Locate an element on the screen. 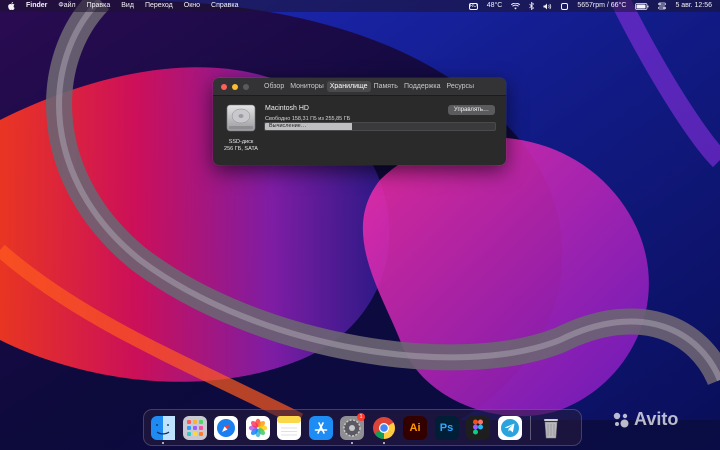 The height and width of the screenshot is (450, 720). illustrator-label: Ai is located at coordinates (415, 428).